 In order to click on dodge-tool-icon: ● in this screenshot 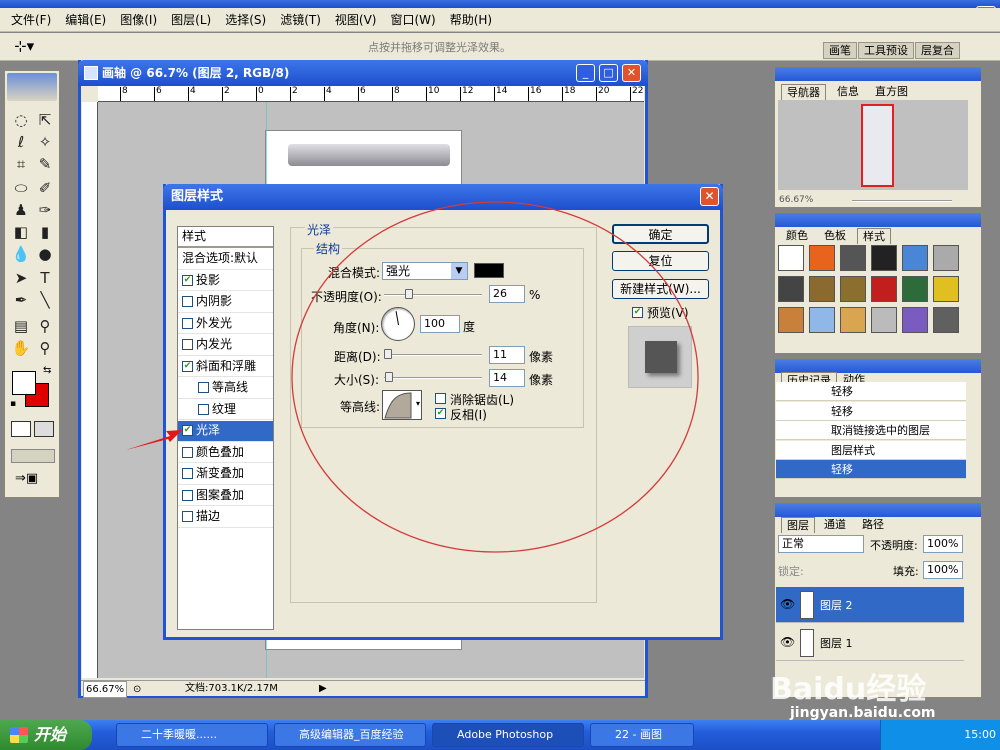, I will do `click(45, 254)`.